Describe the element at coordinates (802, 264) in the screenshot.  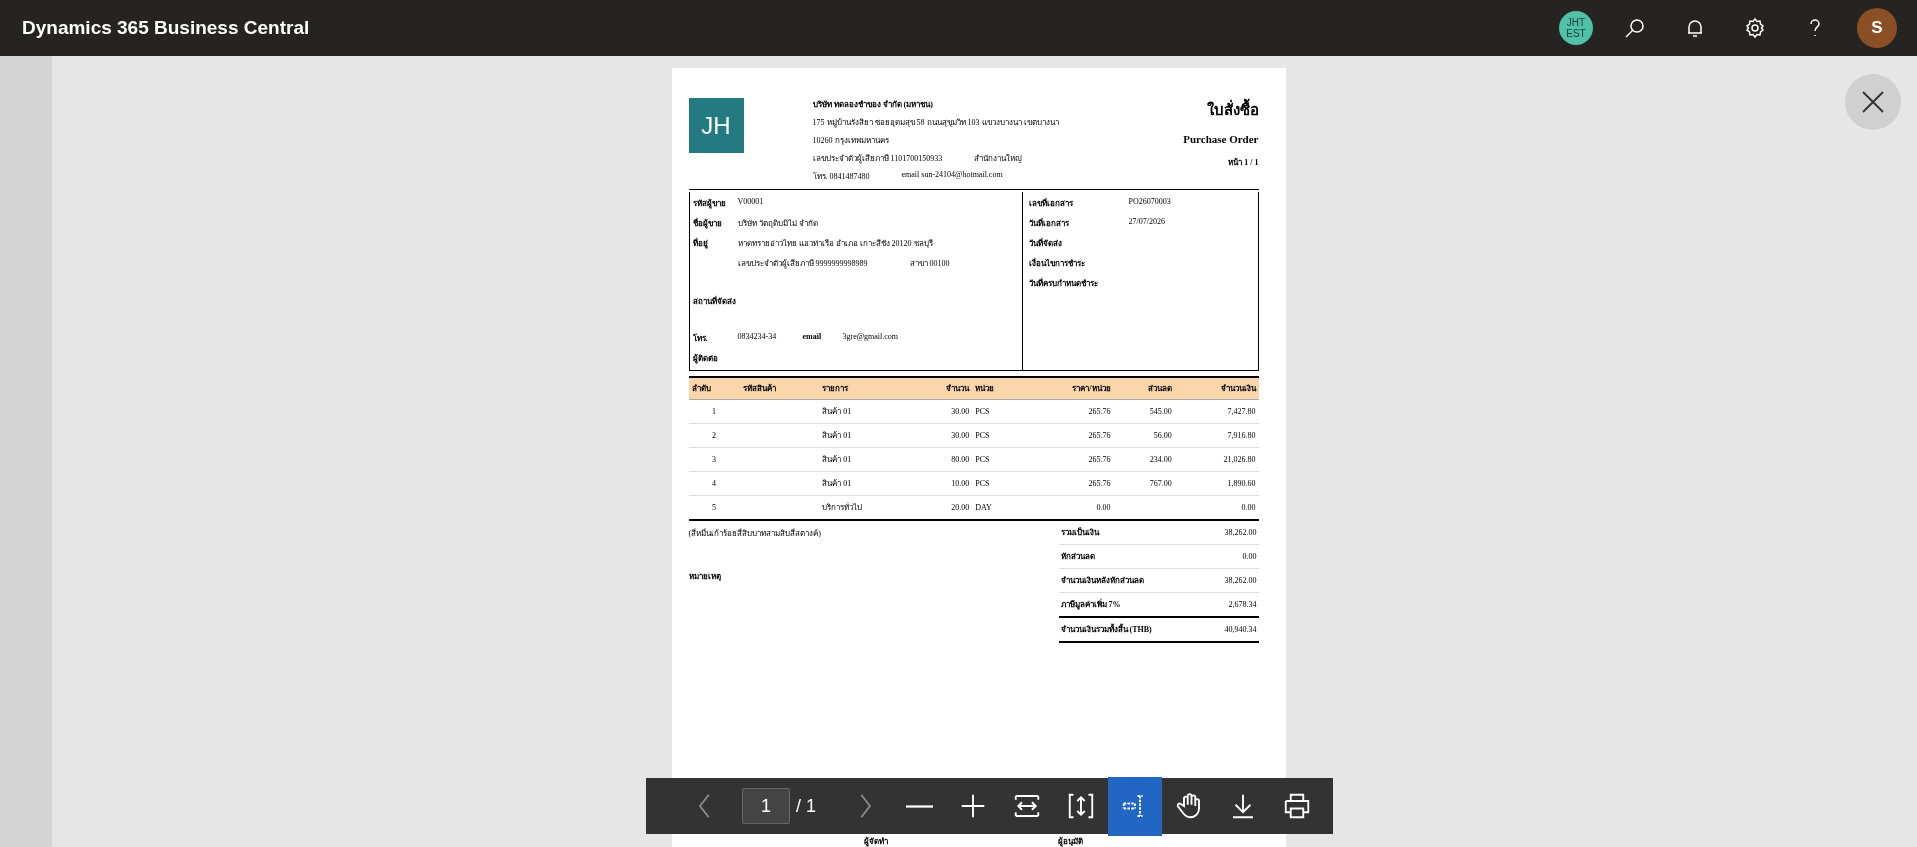
I see `vendor-tax-id: เลขประจำตัวผู้เสียภาษี 9999999998989` at that location.